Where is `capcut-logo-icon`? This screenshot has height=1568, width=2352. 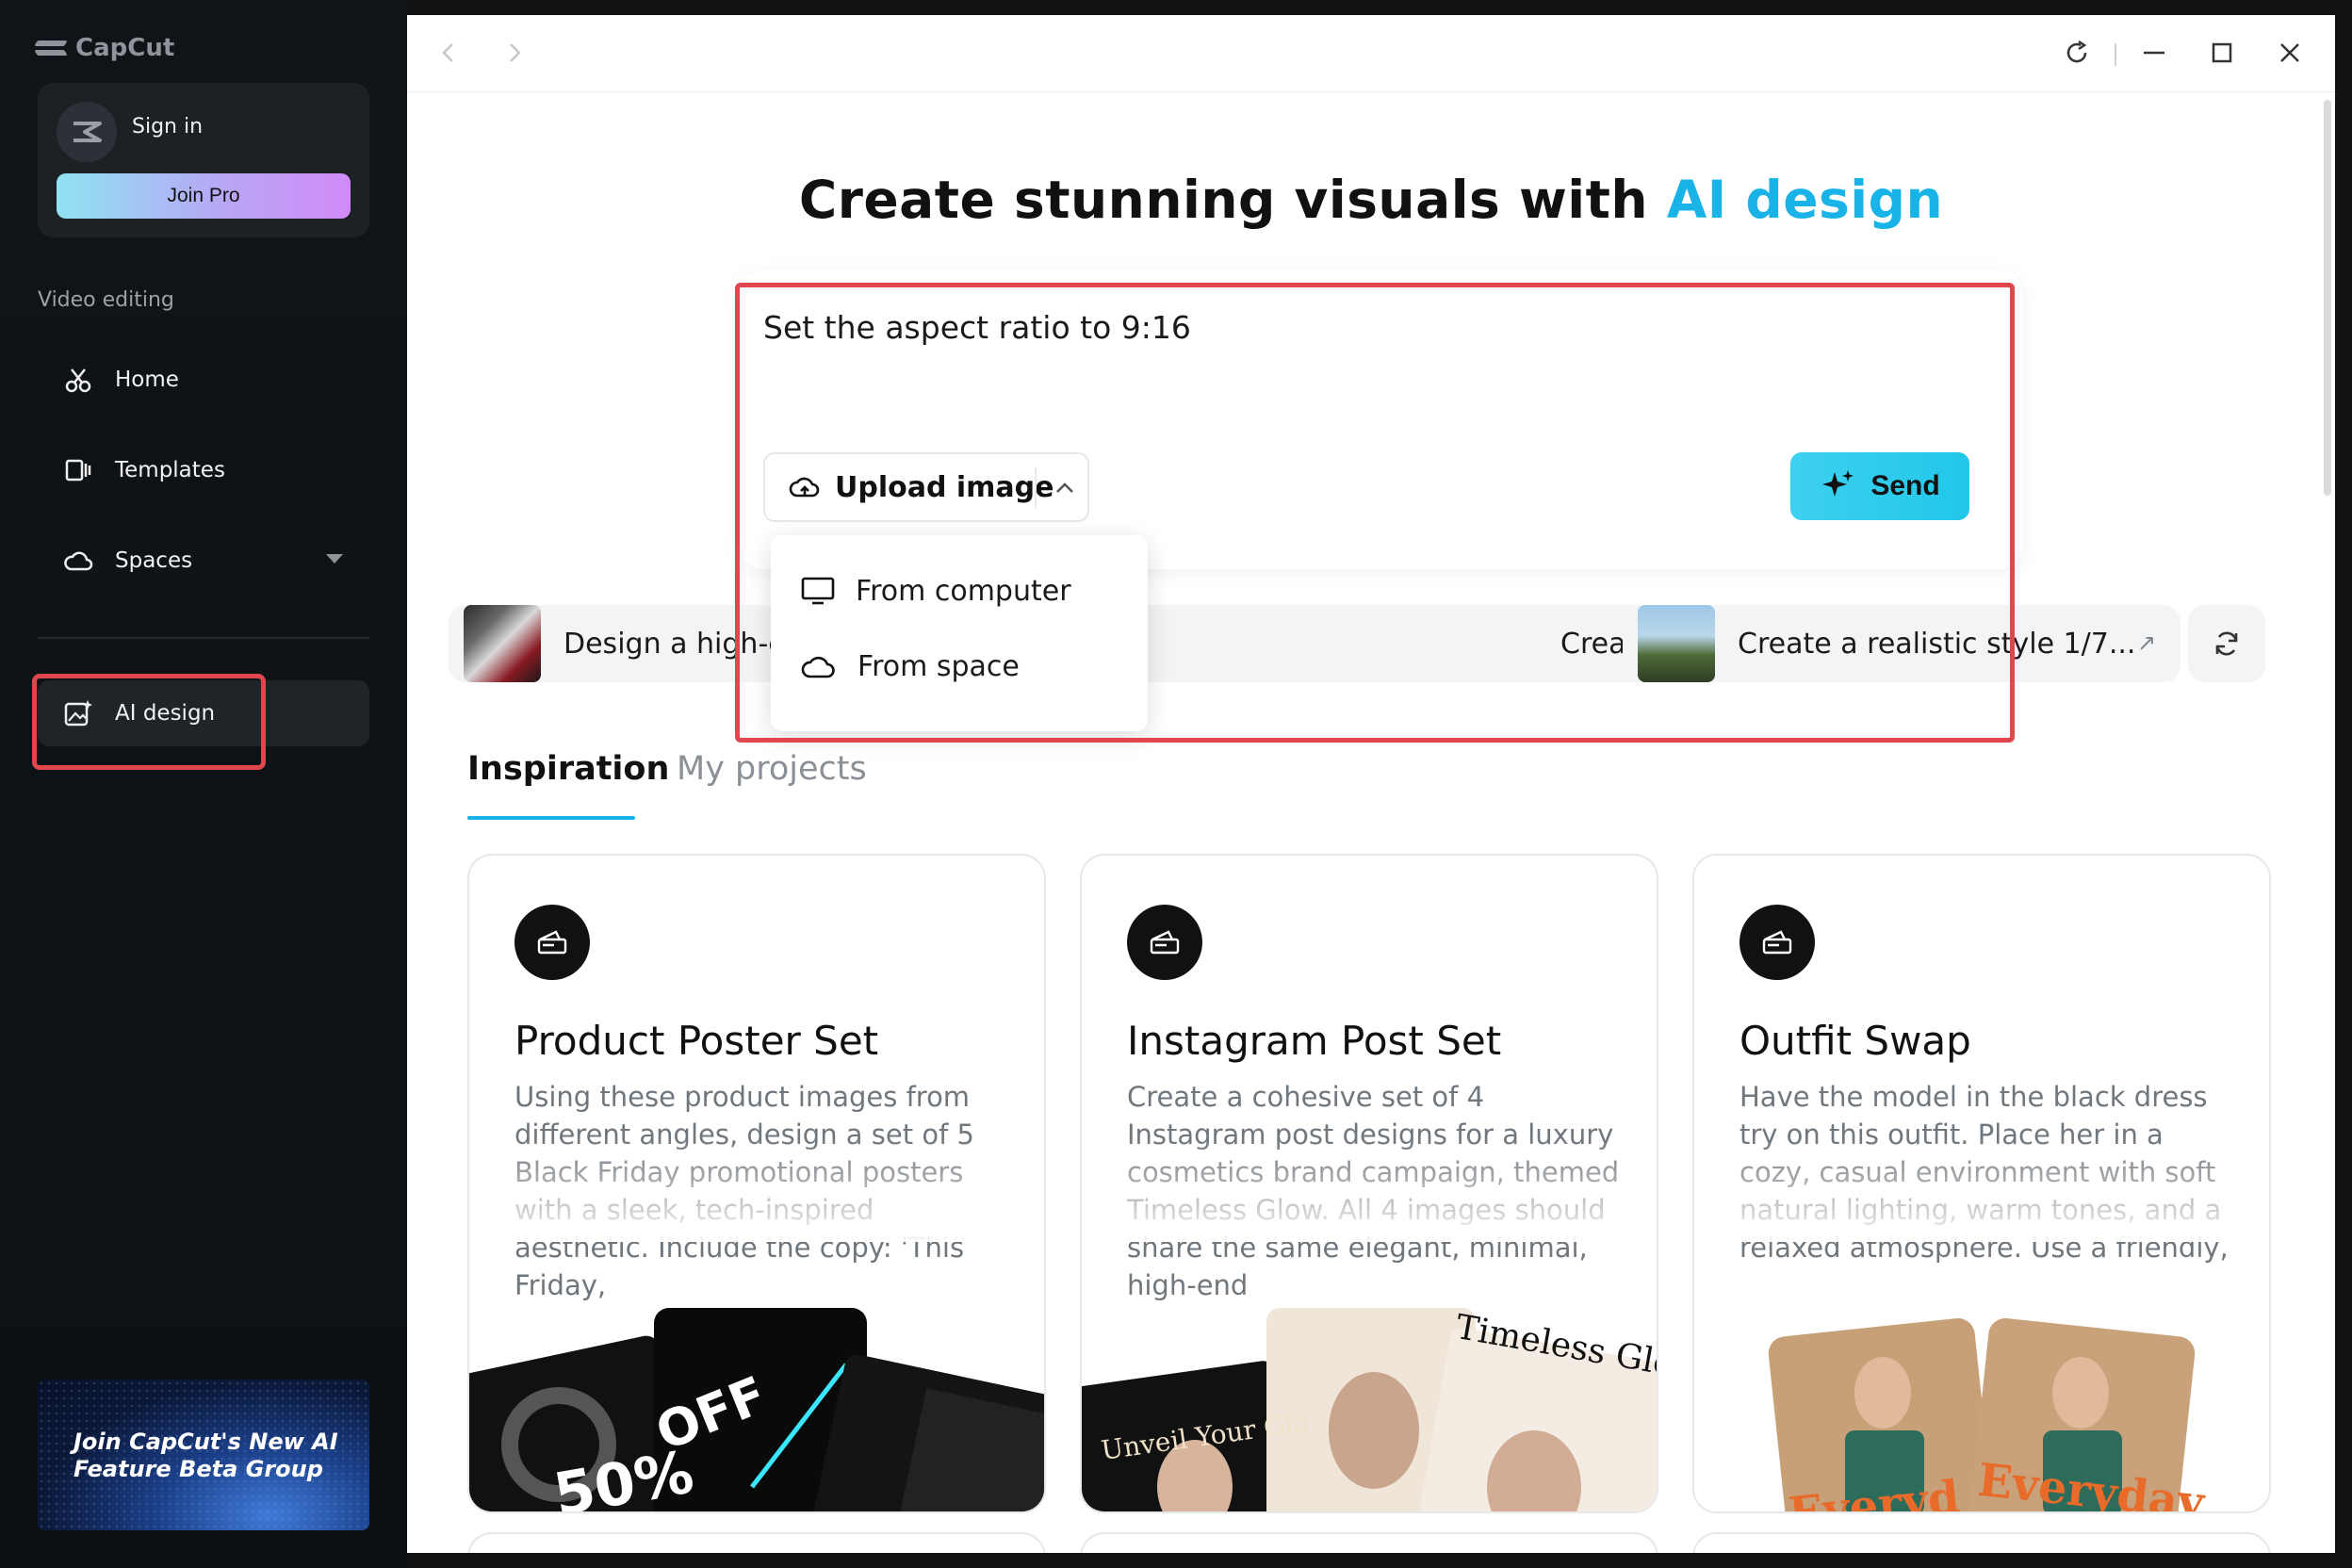
capcut-logo-icon is located at coordinates (51, 48).